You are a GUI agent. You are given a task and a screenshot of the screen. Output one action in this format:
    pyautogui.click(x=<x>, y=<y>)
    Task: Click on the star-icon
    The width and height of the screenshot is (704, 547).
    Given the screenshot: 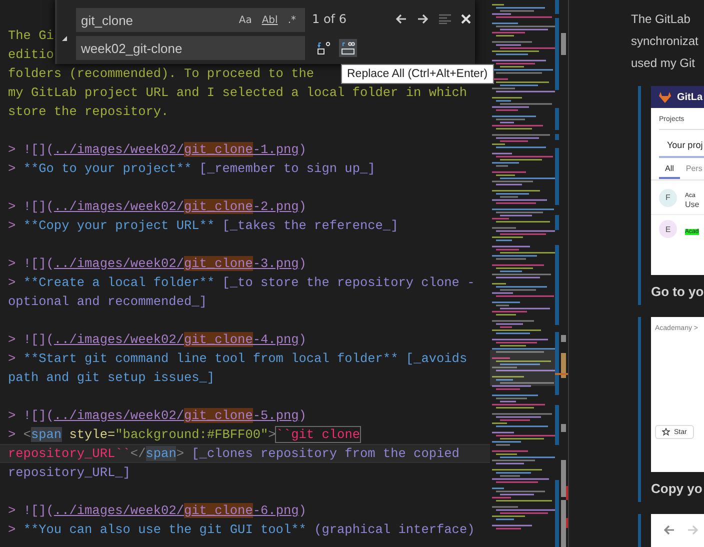 What is the action you would take?
    pyautogui.click(x=666, y=432)
    